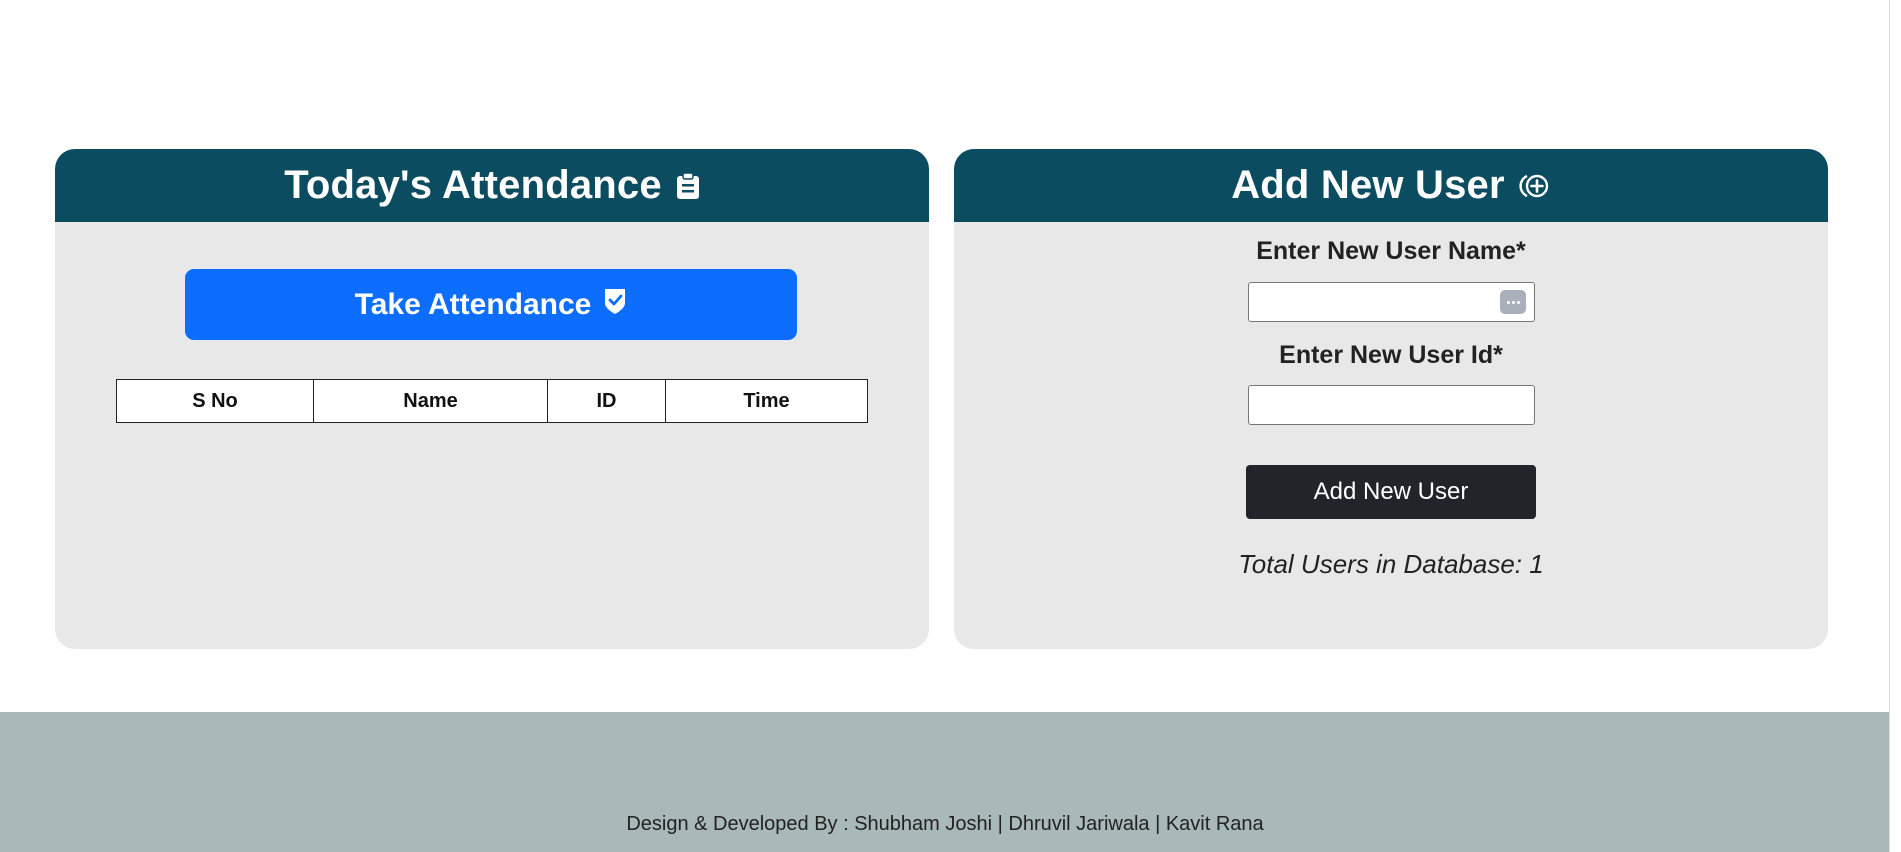 Image resolution: width=1901 pixels, height=852 pixels. I want to click on plus-circle-icon, so click(1535, 186).